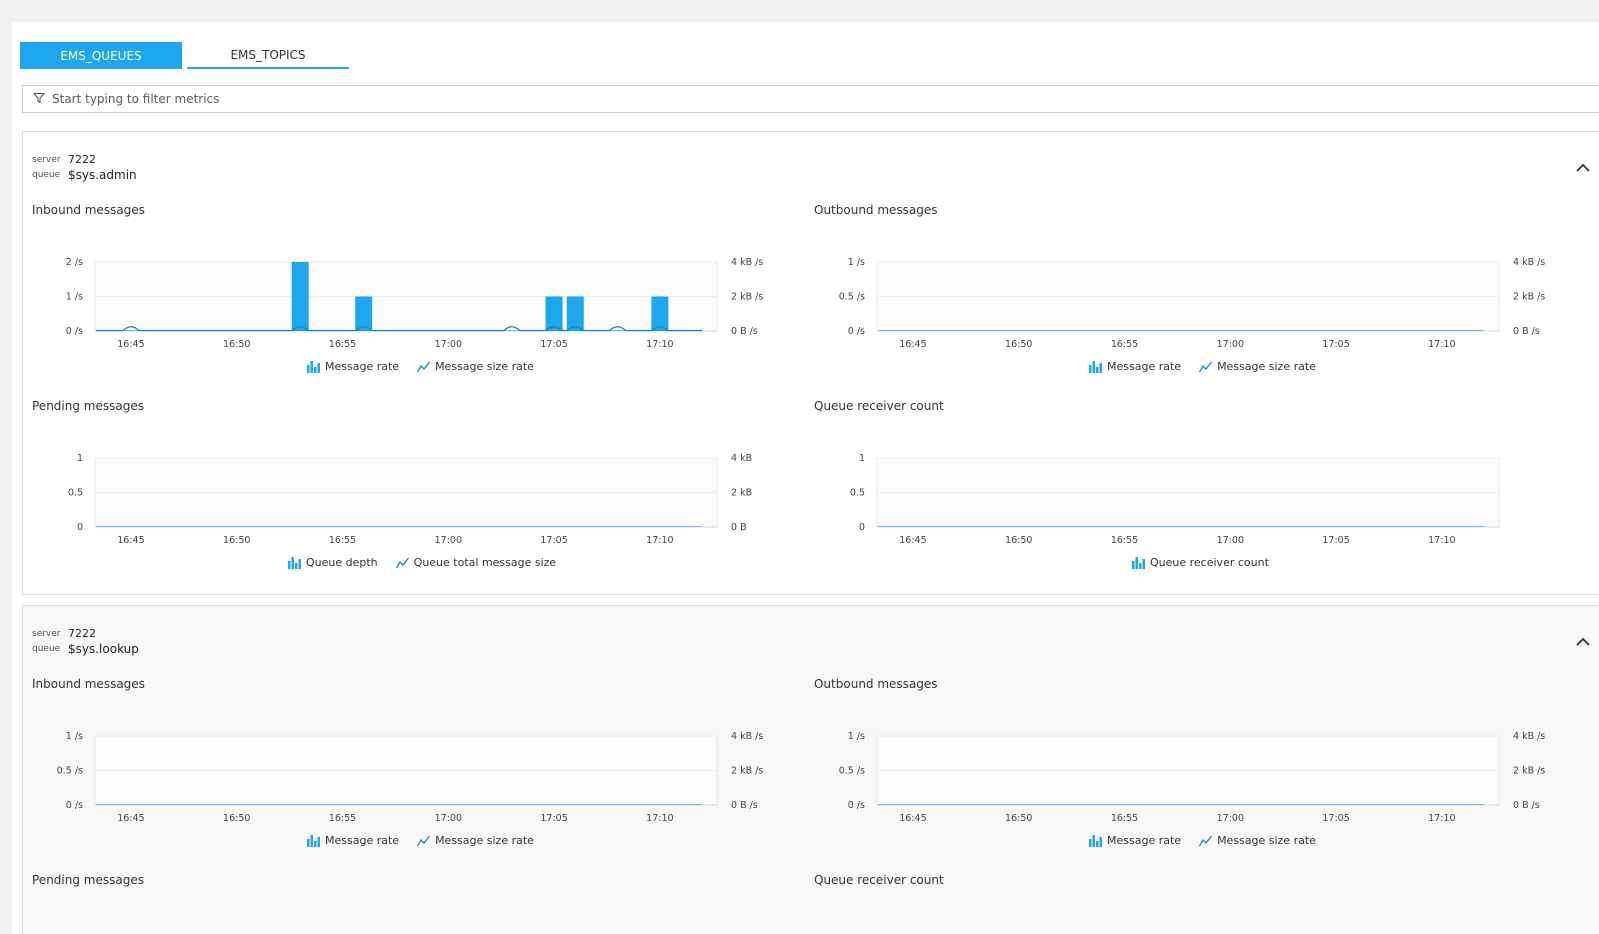 This screenshot has height=934, width=1599. Describe the element at coordinates (741, 493) in the screenshot. I see `y2-tick-label: 2 kB` at that location.